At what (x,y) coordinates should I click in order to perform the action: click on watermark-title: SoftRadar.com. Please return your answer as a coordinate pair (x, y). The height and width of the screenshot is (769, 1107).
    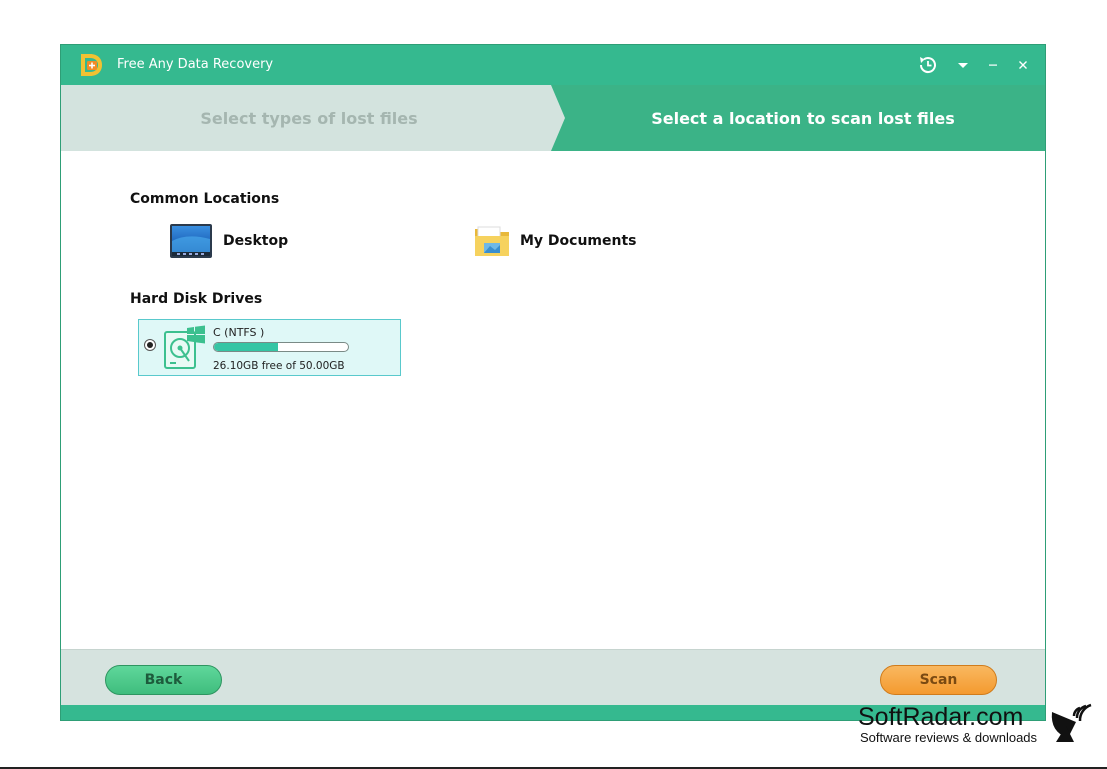
    Looking at the image, I should click on (941, 717).